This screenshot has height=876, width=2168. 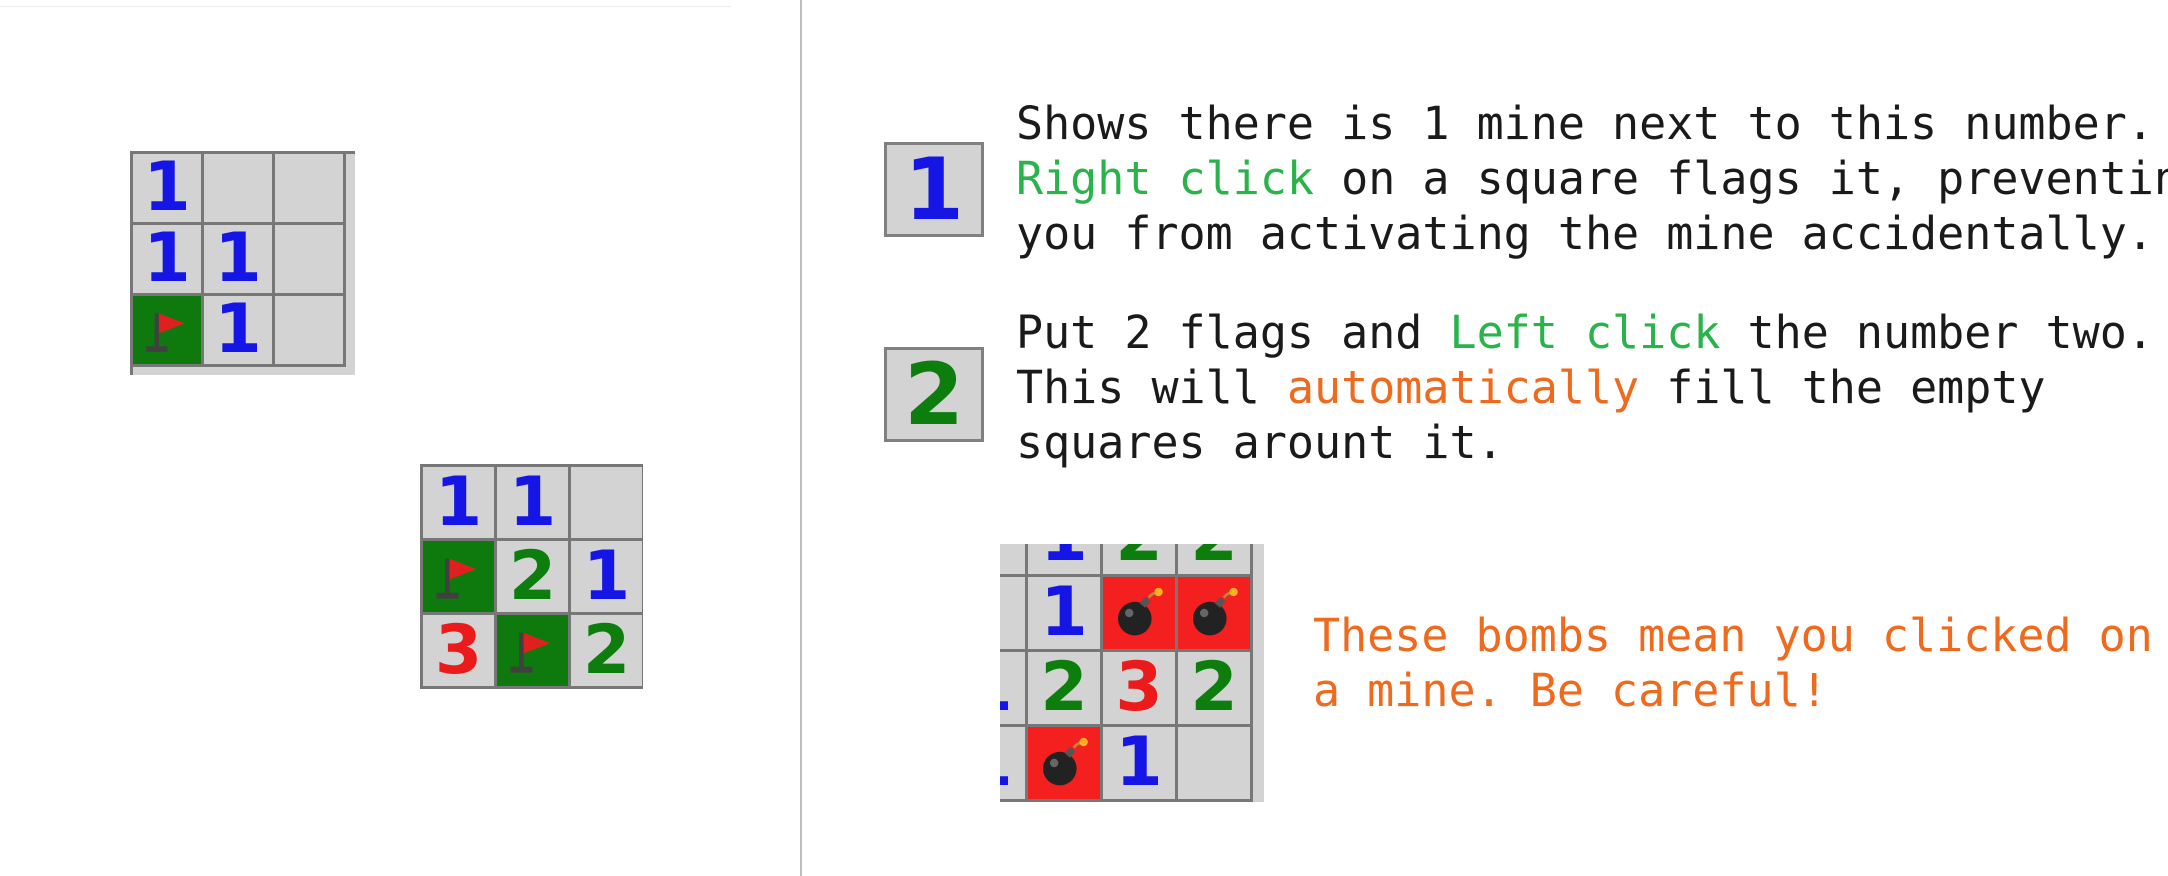 What do you see at coordinates (365, 6) in the screenshot?
I see `top-separator` at bounding box center [365, 6].